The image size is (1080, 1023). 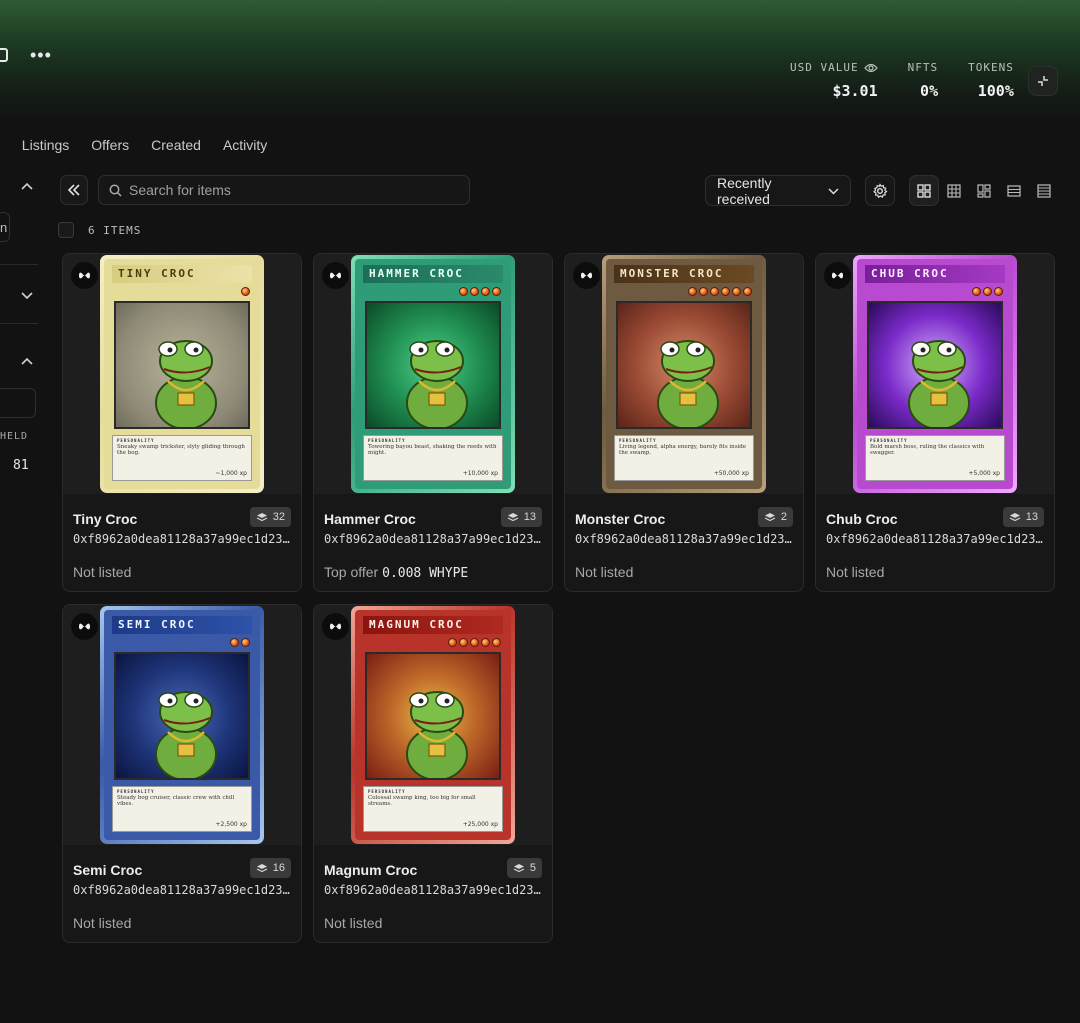 I want to click on quantity-badge: 32, so click(x=270, y=517).